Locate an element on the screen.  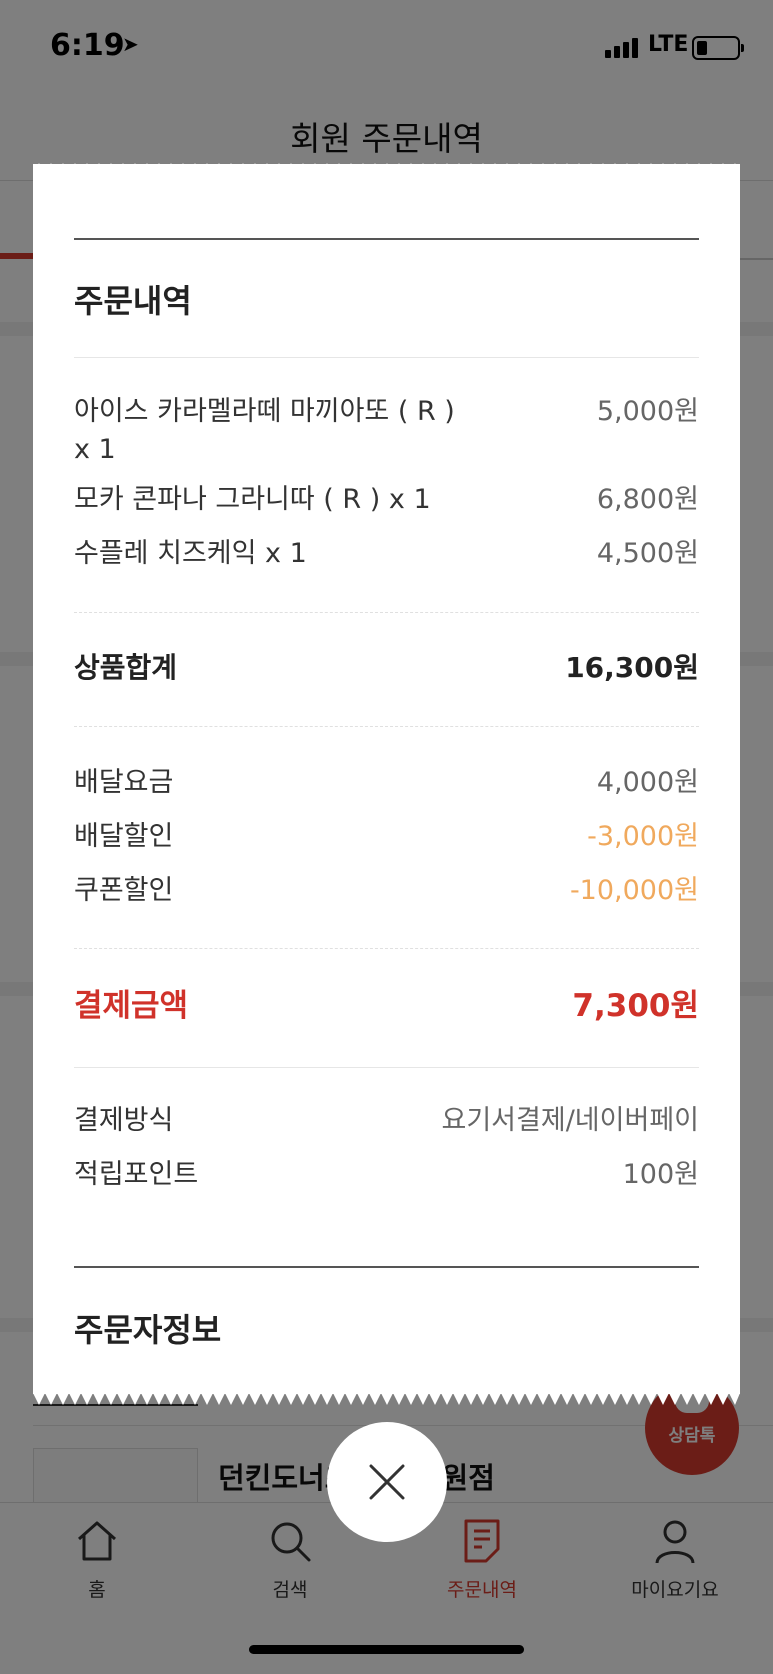
order-item-price: 6,800원 is located at coordinates (647, 499).